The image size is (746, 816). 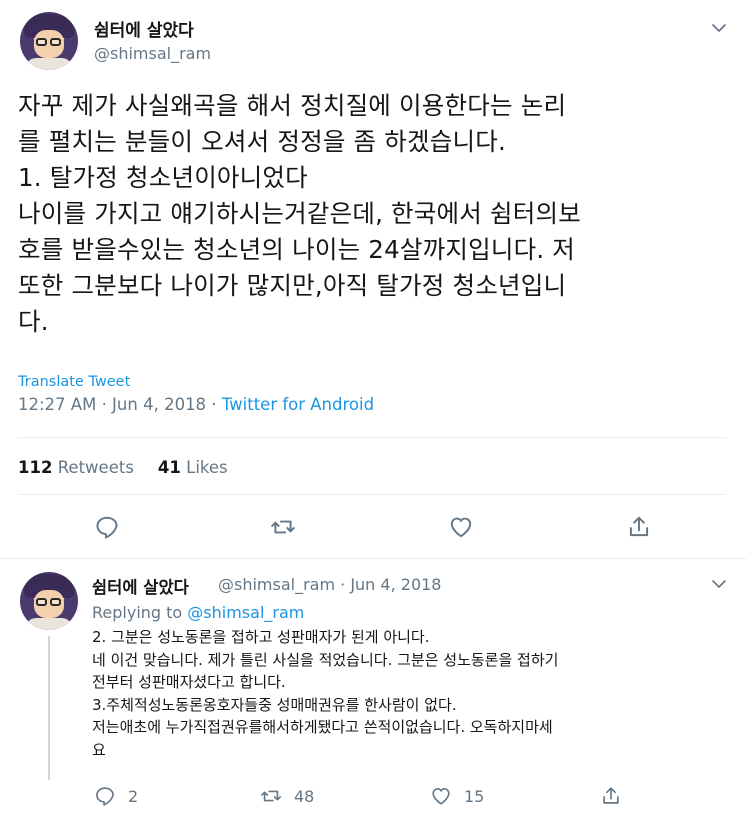 What do you see at coordinates (193, 467) in the screenshot?
I see `likes-stat: 41 Likes` at bounding box center [193, 467].